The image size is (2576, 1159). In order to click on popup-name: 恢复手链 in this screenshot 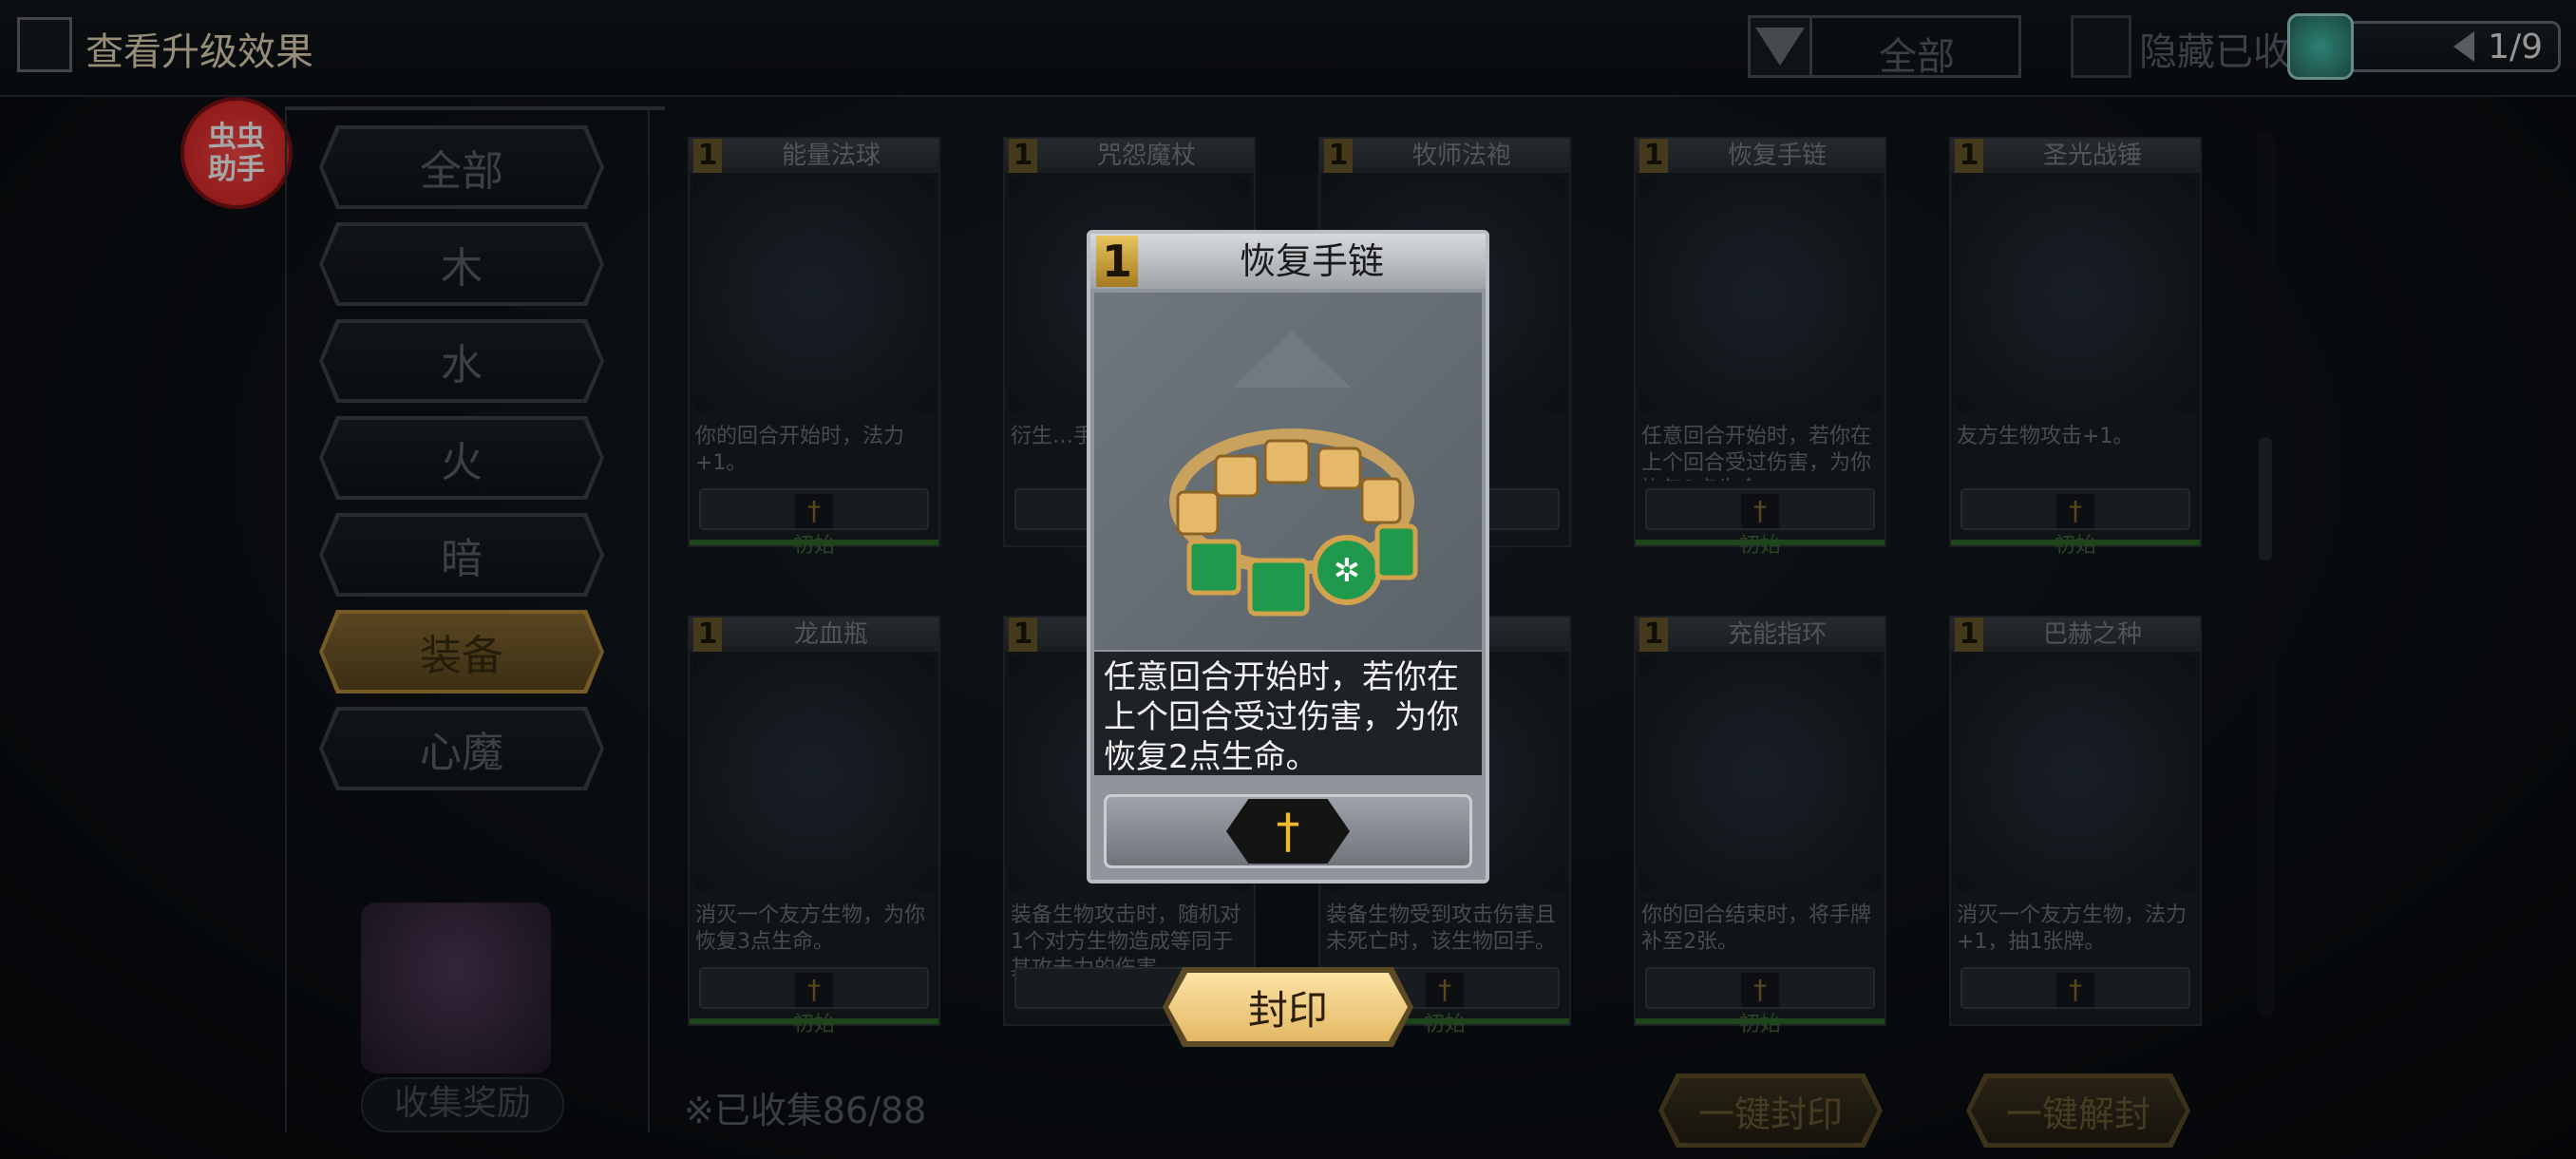, I will do `click(1311, 261)`.